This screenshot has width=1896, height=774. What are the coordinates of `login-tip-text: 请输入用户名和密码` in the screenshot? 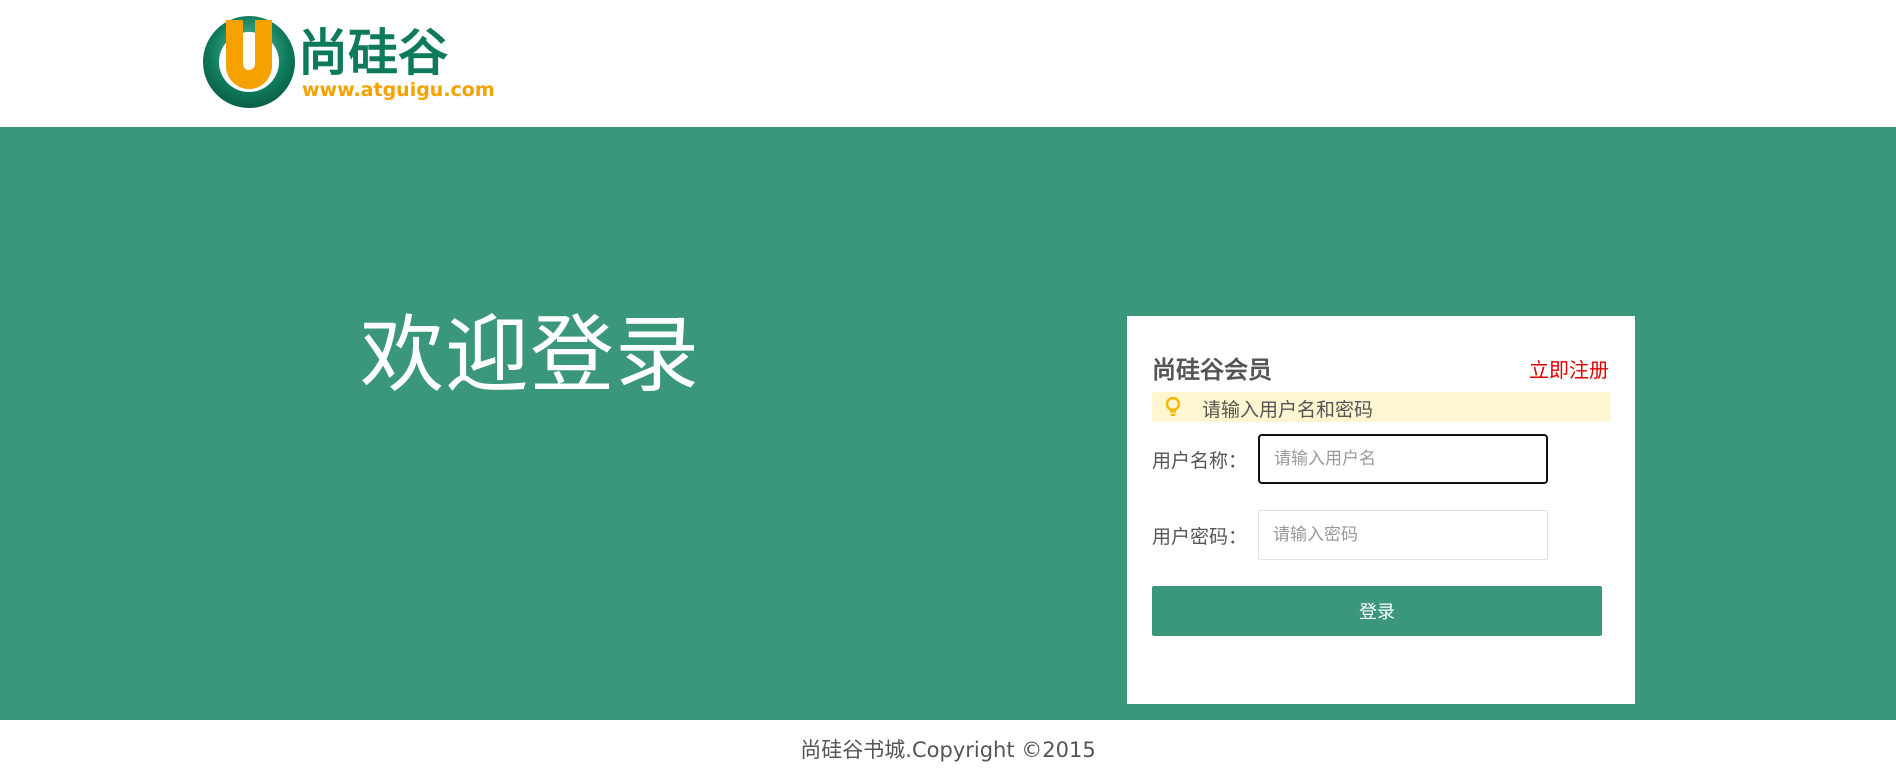 It's located at (1288, 410).